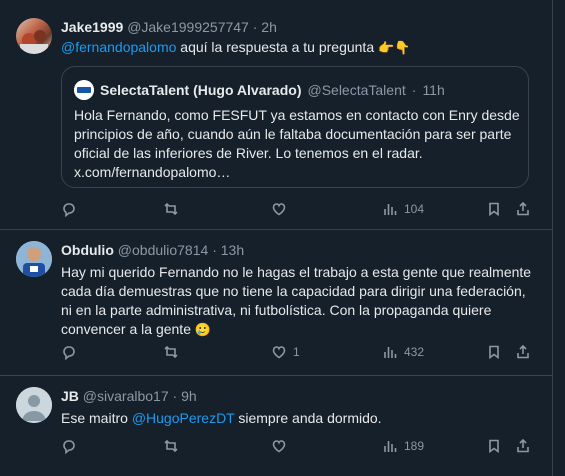  I want to click on tweet-actions: 1 432, so click(299, 354).